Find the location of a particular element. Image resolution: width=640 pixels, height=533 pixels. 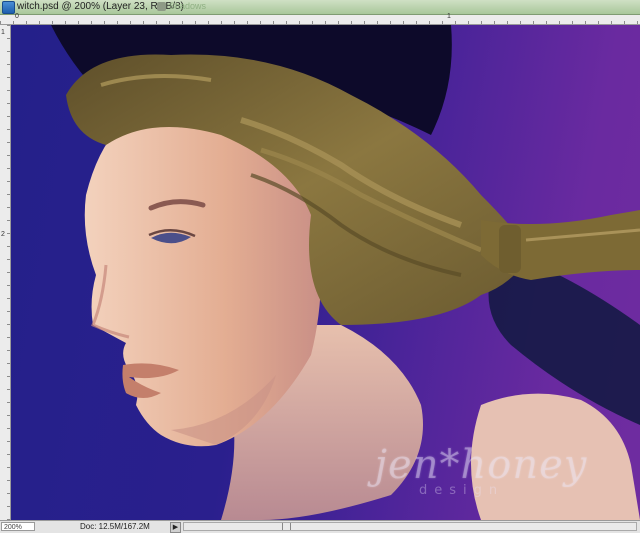

document-size-info: Doc: 12.5M/167.2M is located at coordinates (115, 526).